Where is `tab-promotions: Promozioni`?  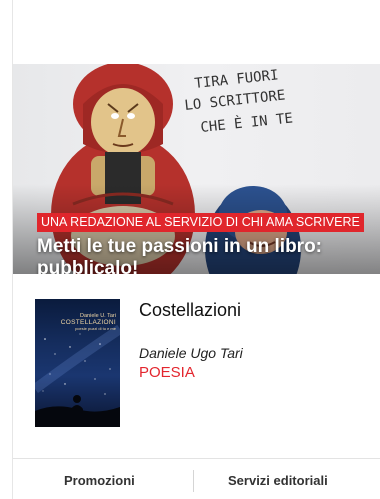
tab-promotions: Promozioni is located at coordinates (99, 480).